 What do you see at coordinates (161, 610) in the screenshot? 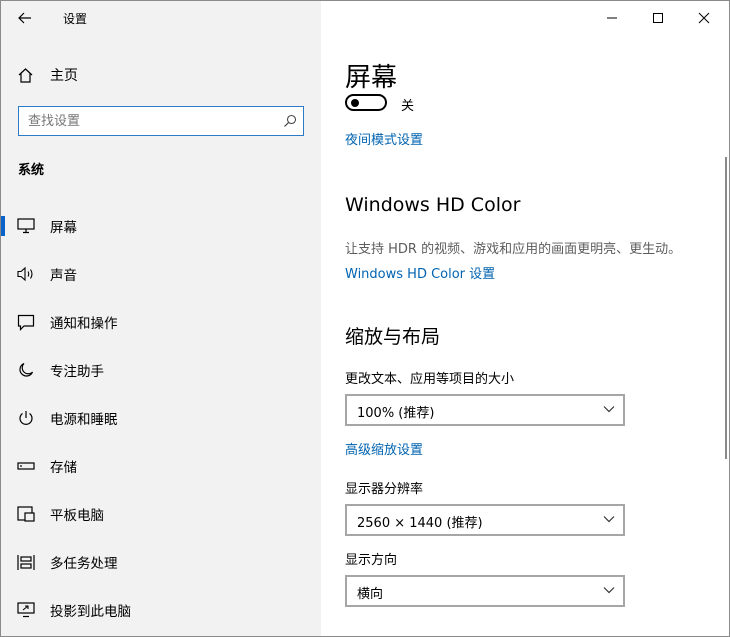
I see `sidebar-item-project: 投影到此电脑` at bounding box center [161, 610].